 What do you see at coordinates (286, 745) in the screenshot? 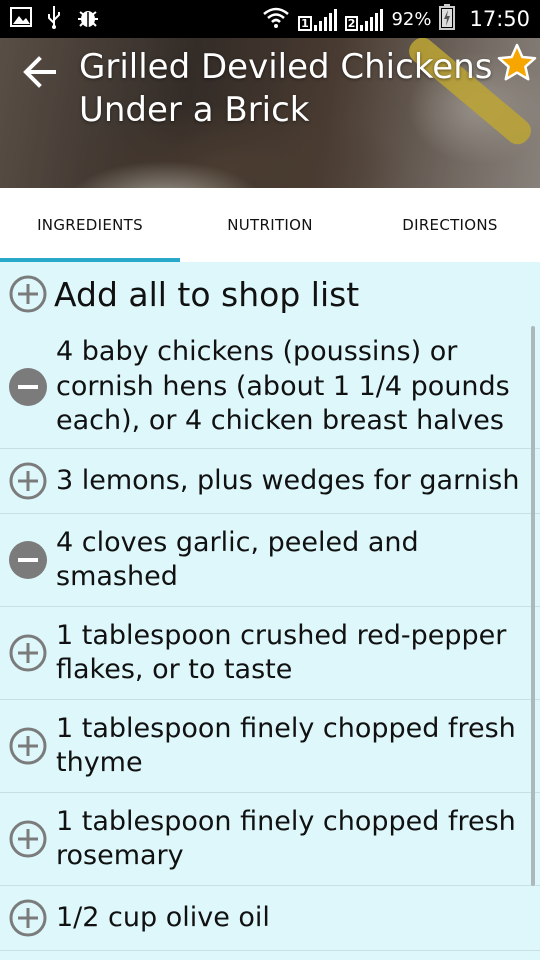
I see `ingredient-text: 1 tablespoon finely chopped fresh thyme` at bounding box center [286, 745].